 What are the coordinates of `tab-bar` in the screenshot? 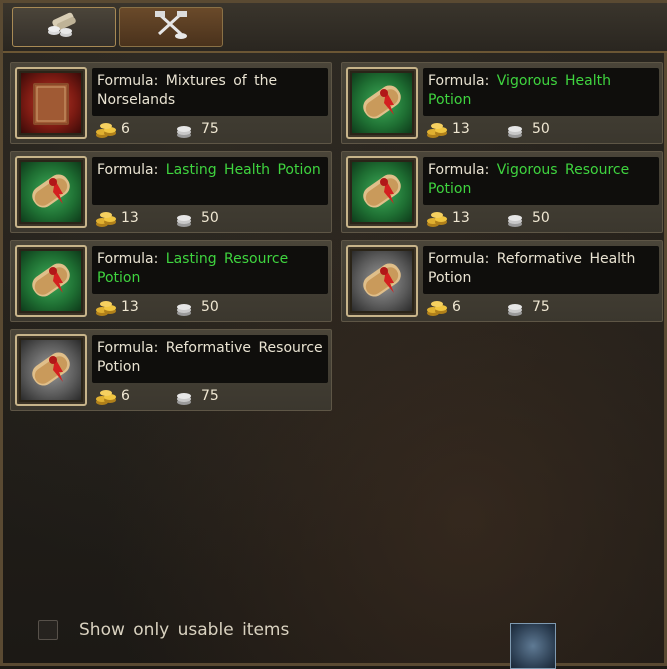 It's located at (335, 28).